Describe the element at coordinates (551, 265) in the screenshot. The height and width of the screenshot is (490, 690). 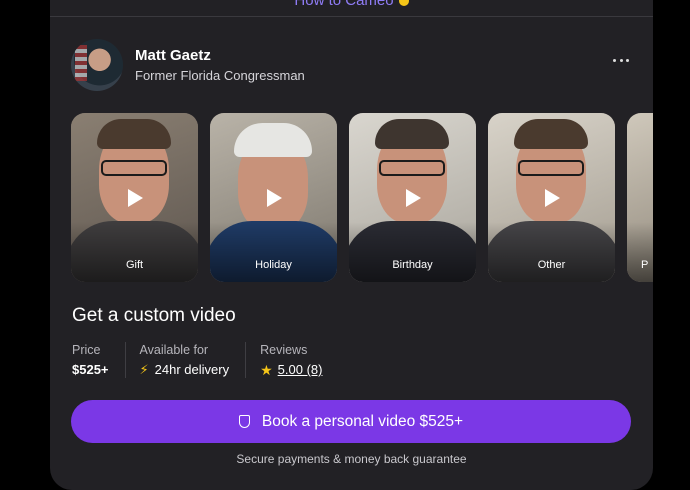
I see `tile-label: Other` at that location.